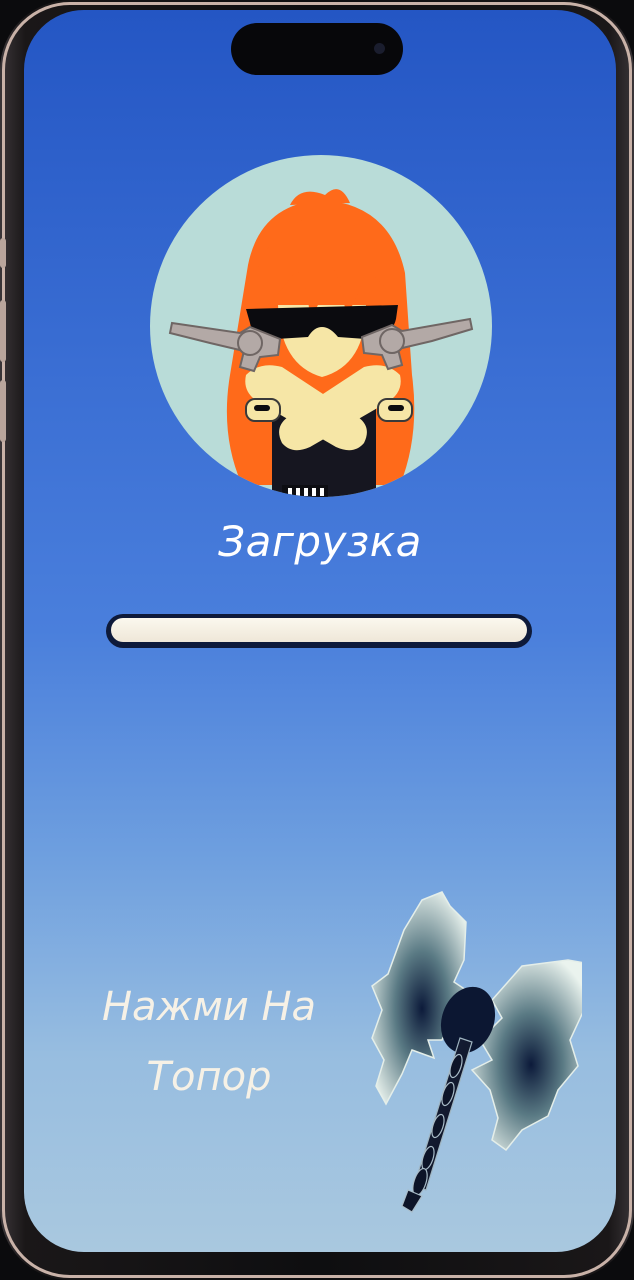 This screenshot has width=634, height=1280. What do you see at coordinates (317, 49) in the screenshot?
I see `dynamic-island` at bounding box center [317, 49].